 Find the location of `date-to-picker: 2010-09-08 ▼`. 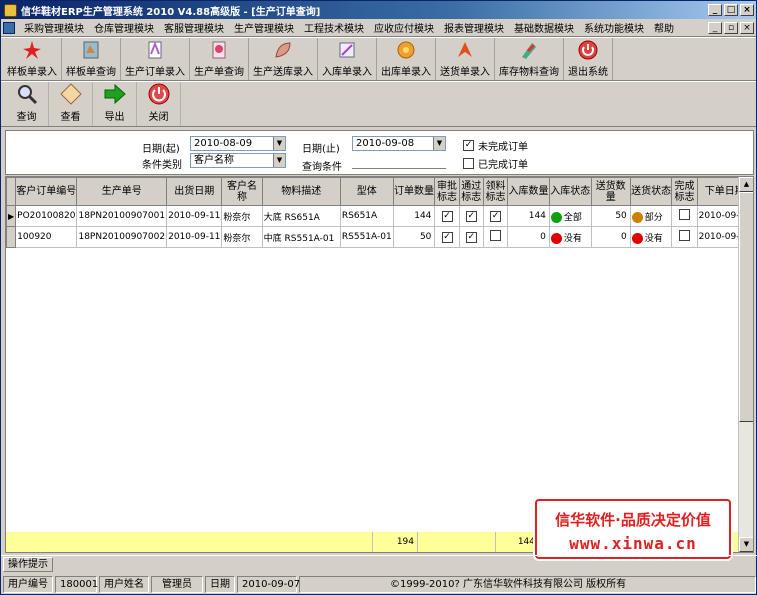

date-to-picker: 2010-09-08 ▼ is located at coordinates (399, 143).